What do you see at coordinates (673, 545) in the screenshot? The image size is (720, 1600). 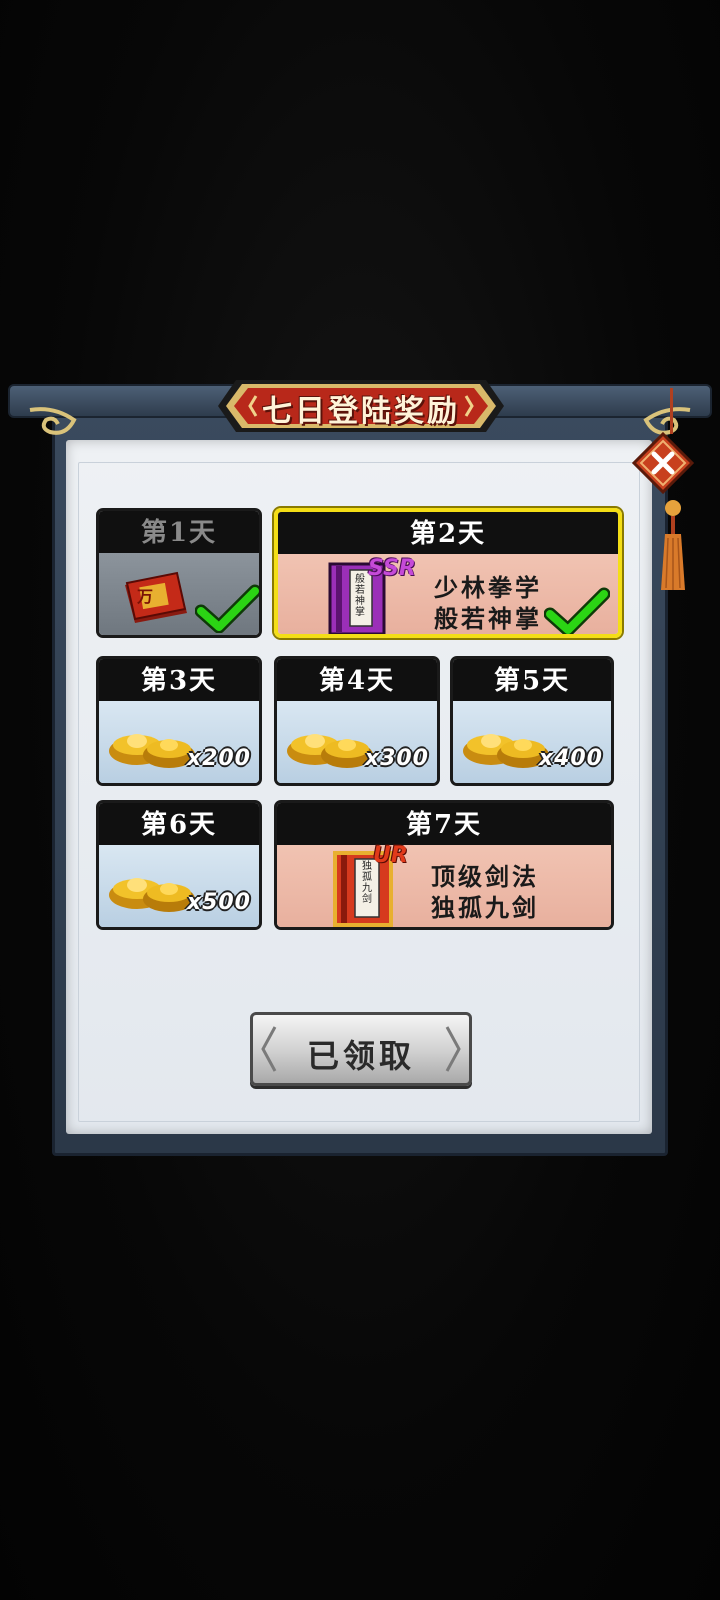 I see `tassel-icon` at bounding box center [673, 545].